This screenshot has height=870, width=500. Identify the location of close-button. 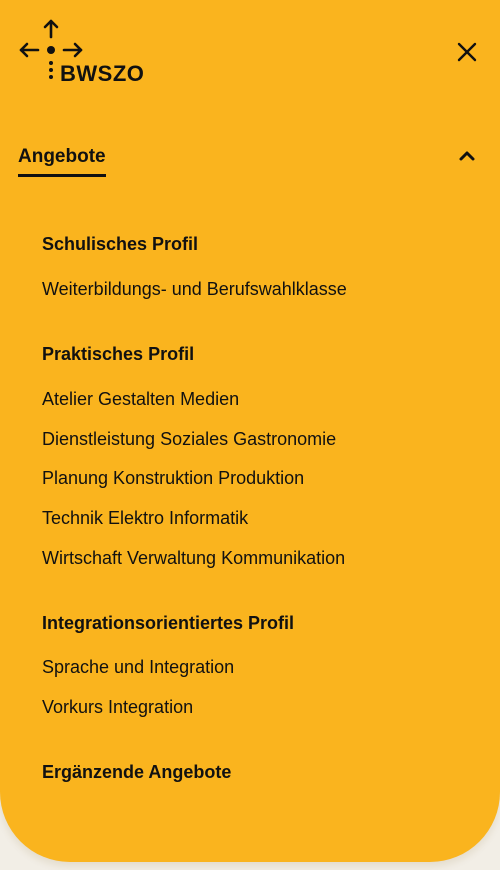
(467, 52).